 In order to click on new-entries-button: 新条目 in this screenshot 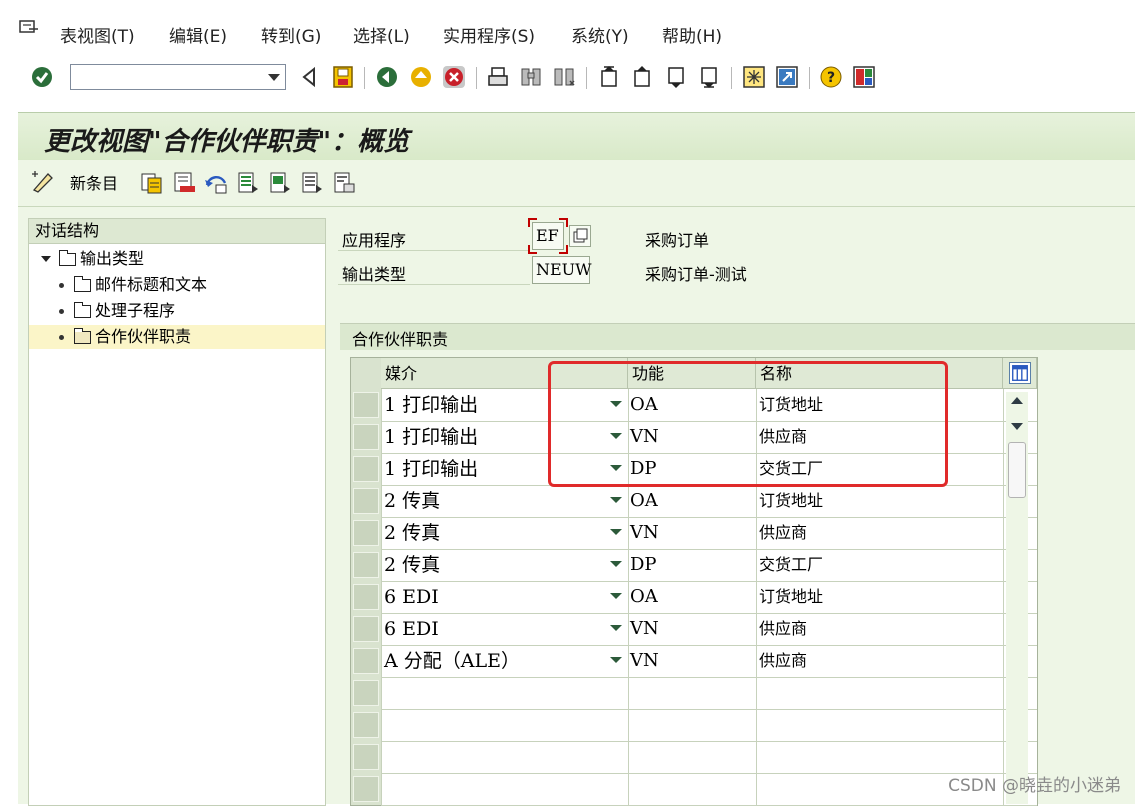, I will do `click(74, 182)`.